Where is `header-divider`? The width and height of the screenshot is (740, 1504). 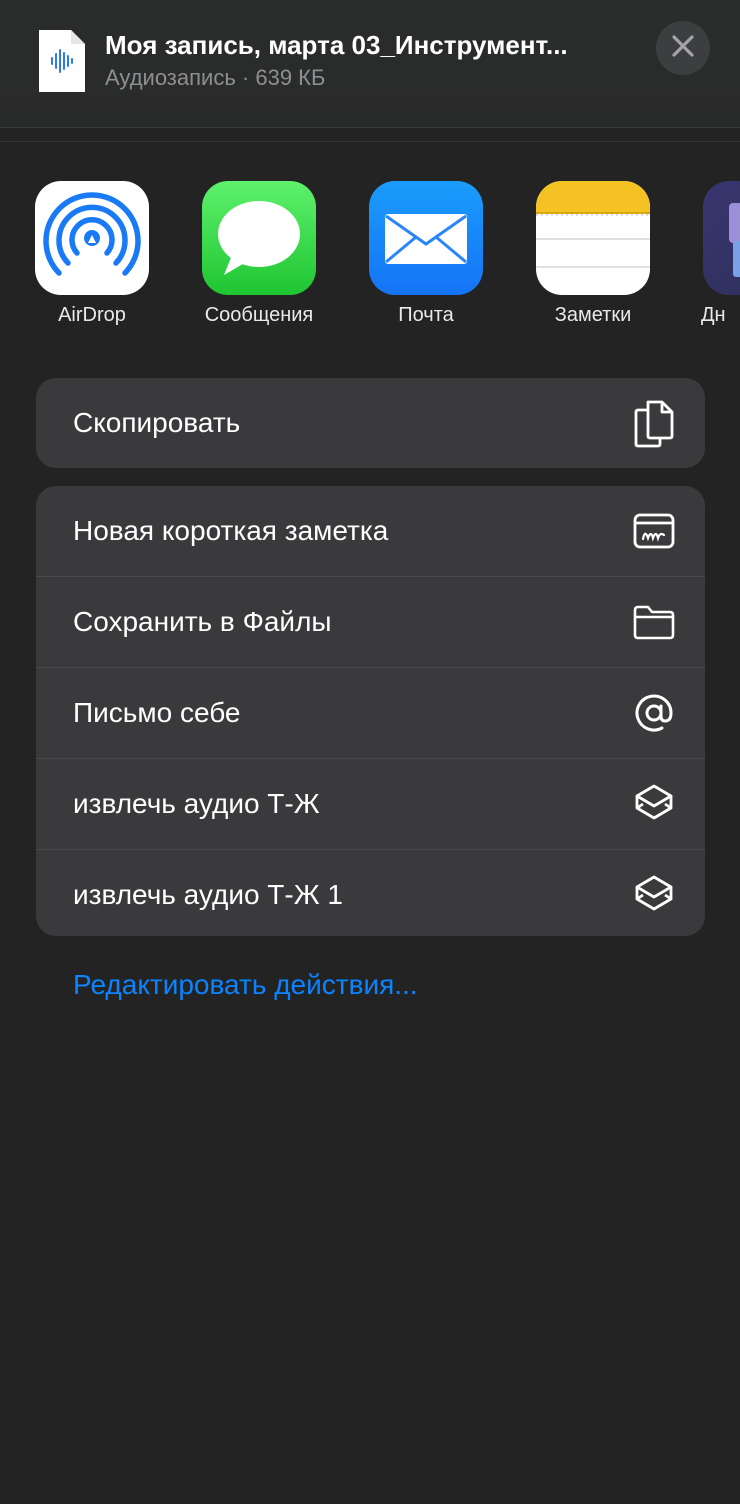 header-divider is located at coordinates (370, 141).